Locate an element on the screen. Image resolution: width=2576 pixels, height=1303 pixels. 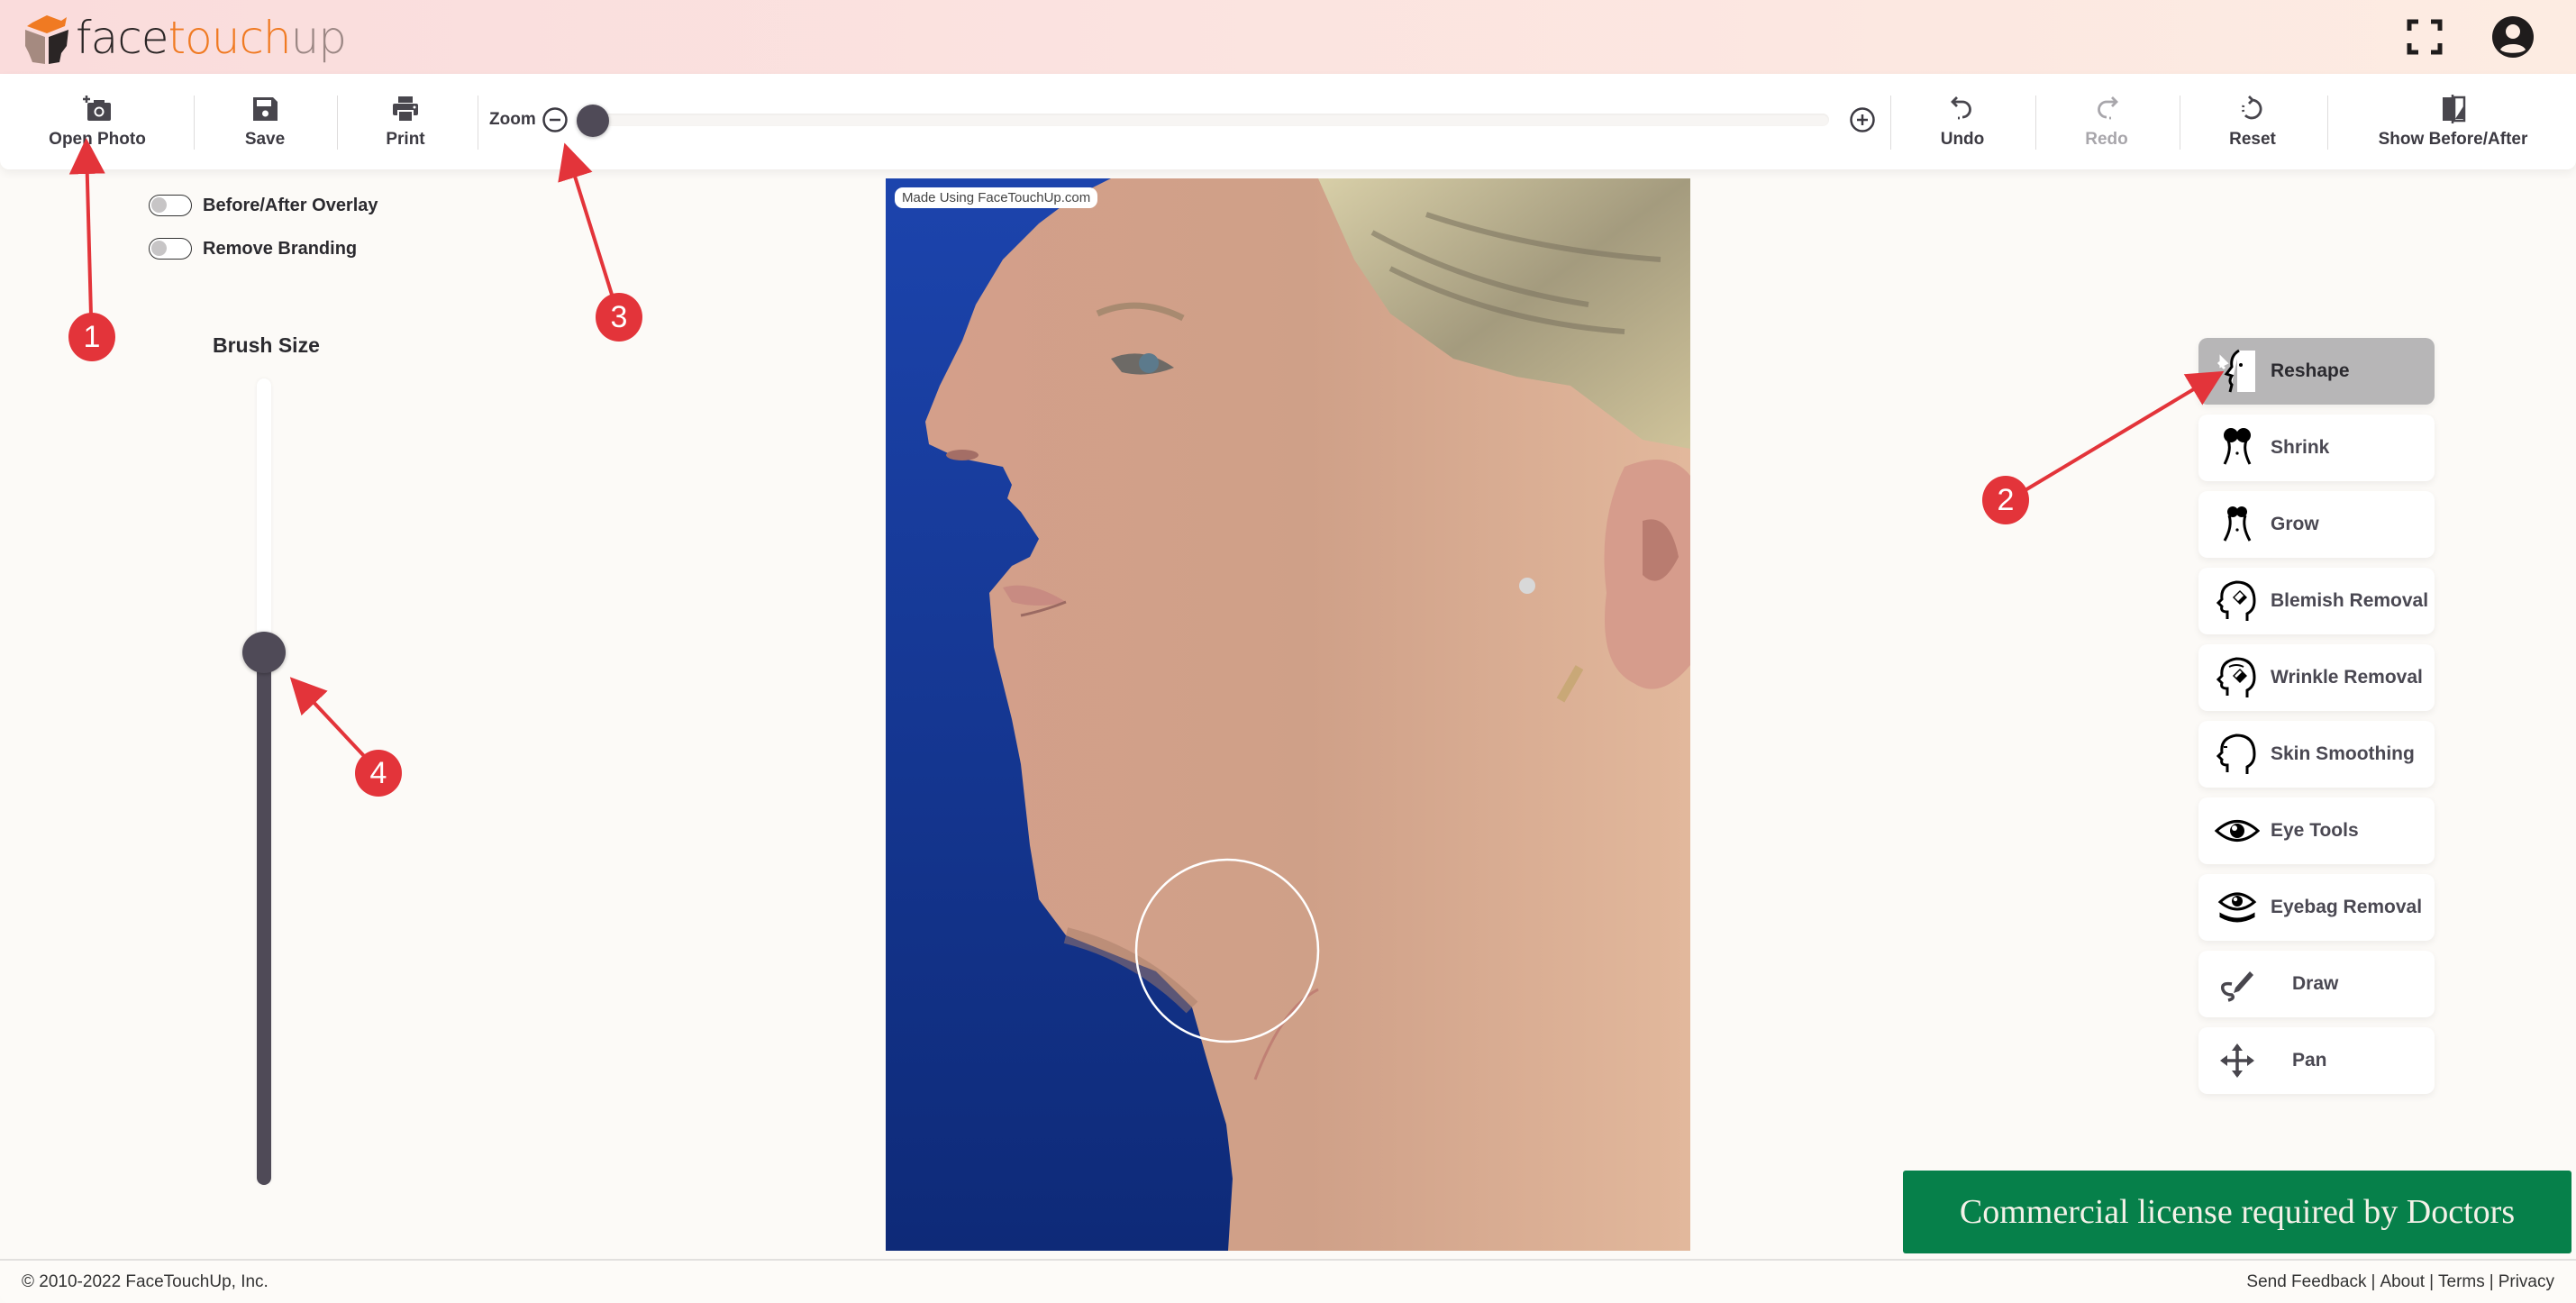
tool-label: Shrink is located at coordinates (2300, 447).